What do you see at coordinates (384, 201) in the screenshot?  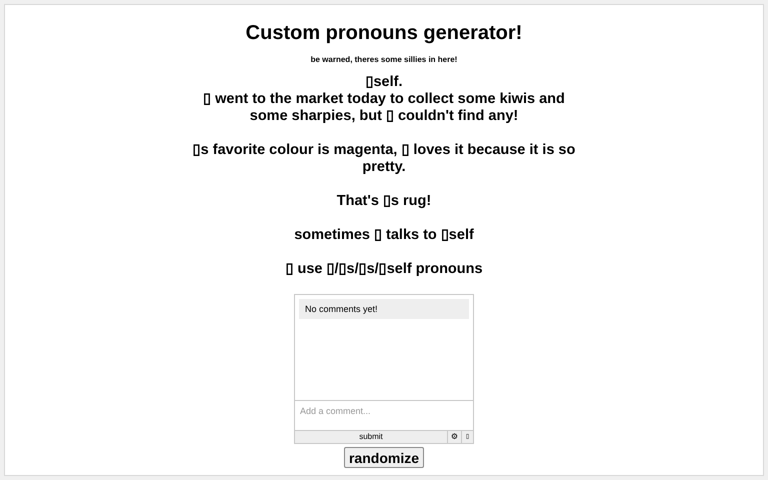 I see `paragraph: That's ▯s rug!` at bounding box center [384, 201].